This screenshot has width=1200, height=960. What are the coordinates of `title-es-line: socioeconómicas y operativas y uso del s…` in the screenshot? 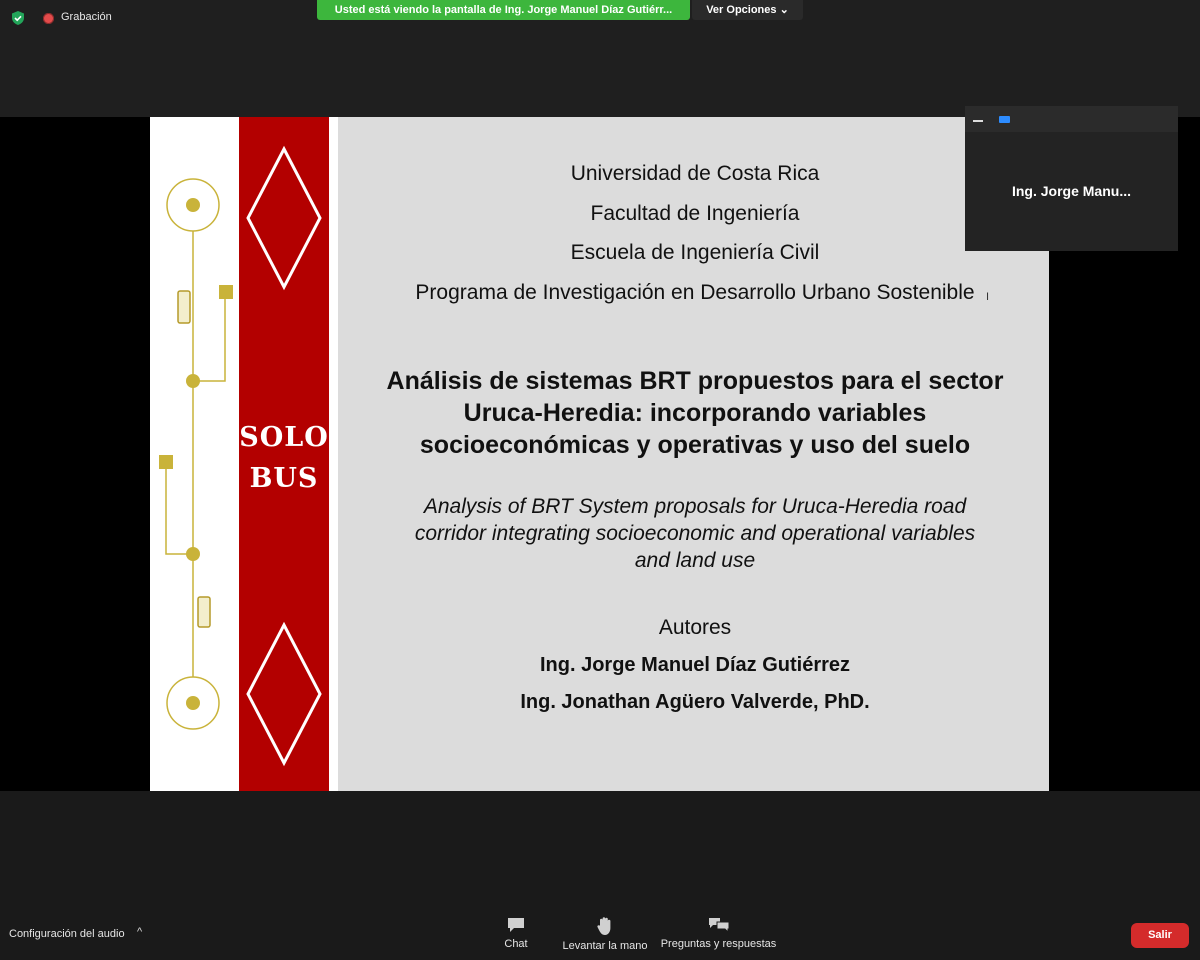 It's located at (695, 445).